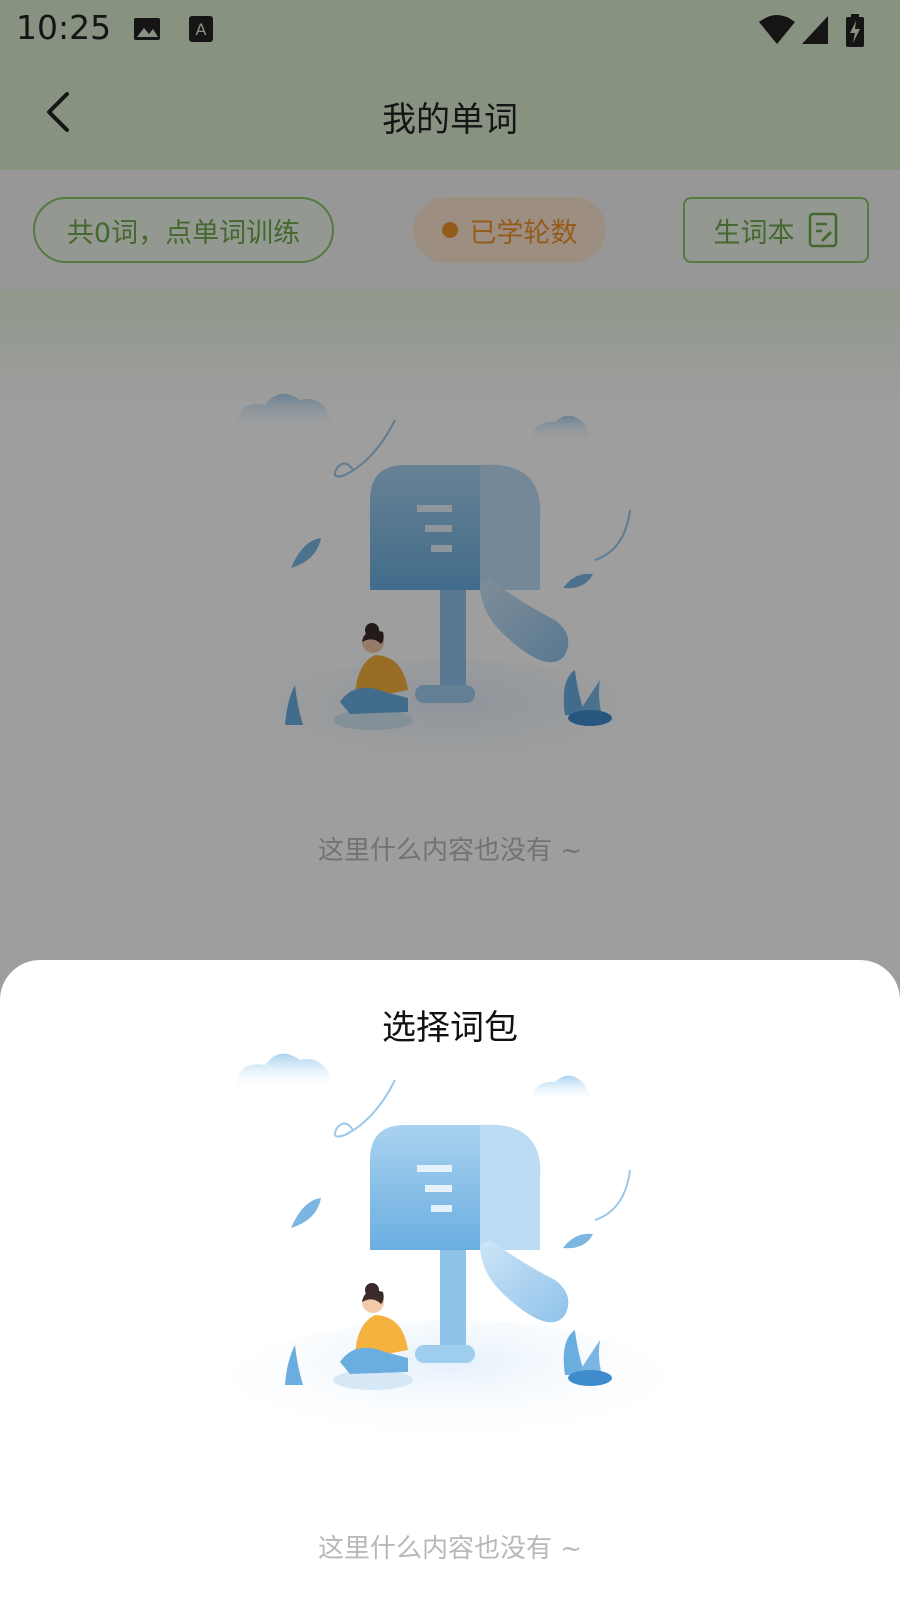  I want to click on sheet-empty-message: 这里什么内容也没有 ~, so click(450, 1549).